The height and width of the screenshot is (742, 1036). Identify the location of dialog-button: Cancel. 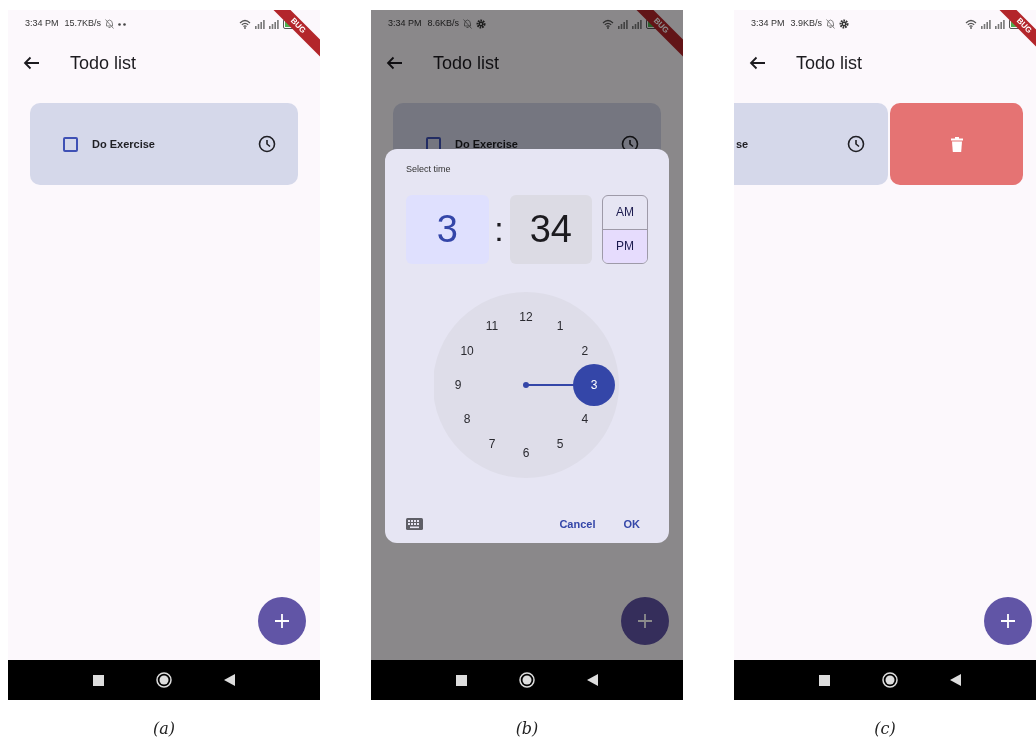
(577, 523).